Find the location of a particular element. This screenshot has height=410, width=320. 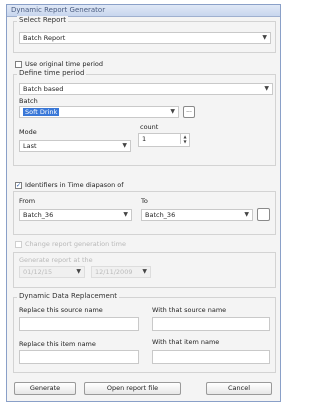

generate-at-label: Generate report at the is located at coordinates (56, 260).